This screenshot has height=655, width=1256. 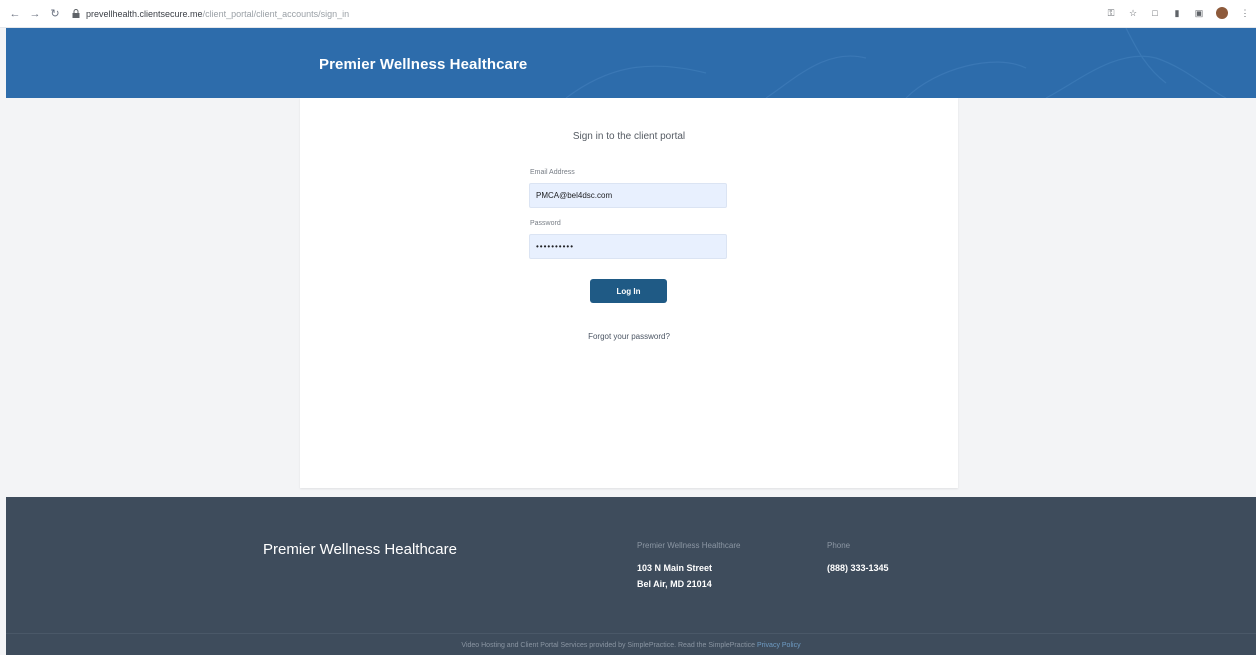 What do you see at coordinates (55, 14) in the screenshot?
I see `reload-icon: ↻` at bounding box center [55, 14].